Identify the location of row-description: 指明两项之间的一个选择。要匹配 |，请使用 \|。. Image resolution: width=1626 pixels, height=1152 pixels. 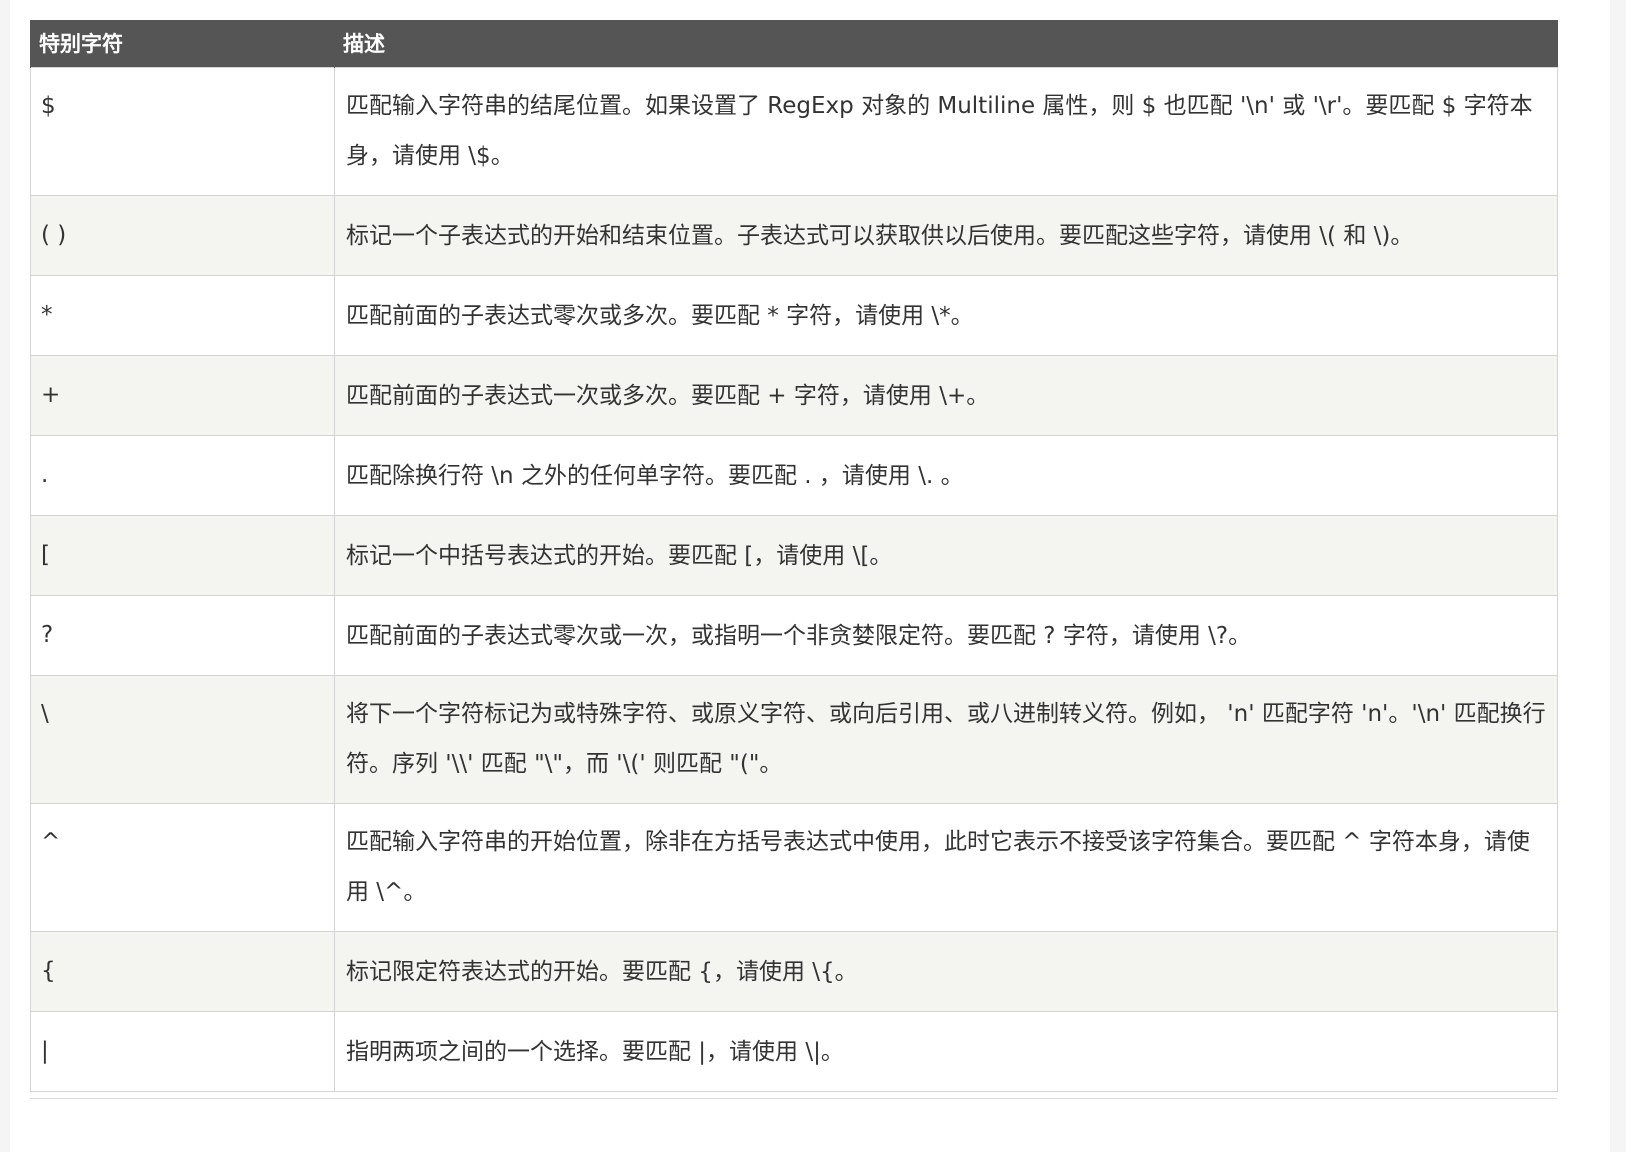
(946, 1051).